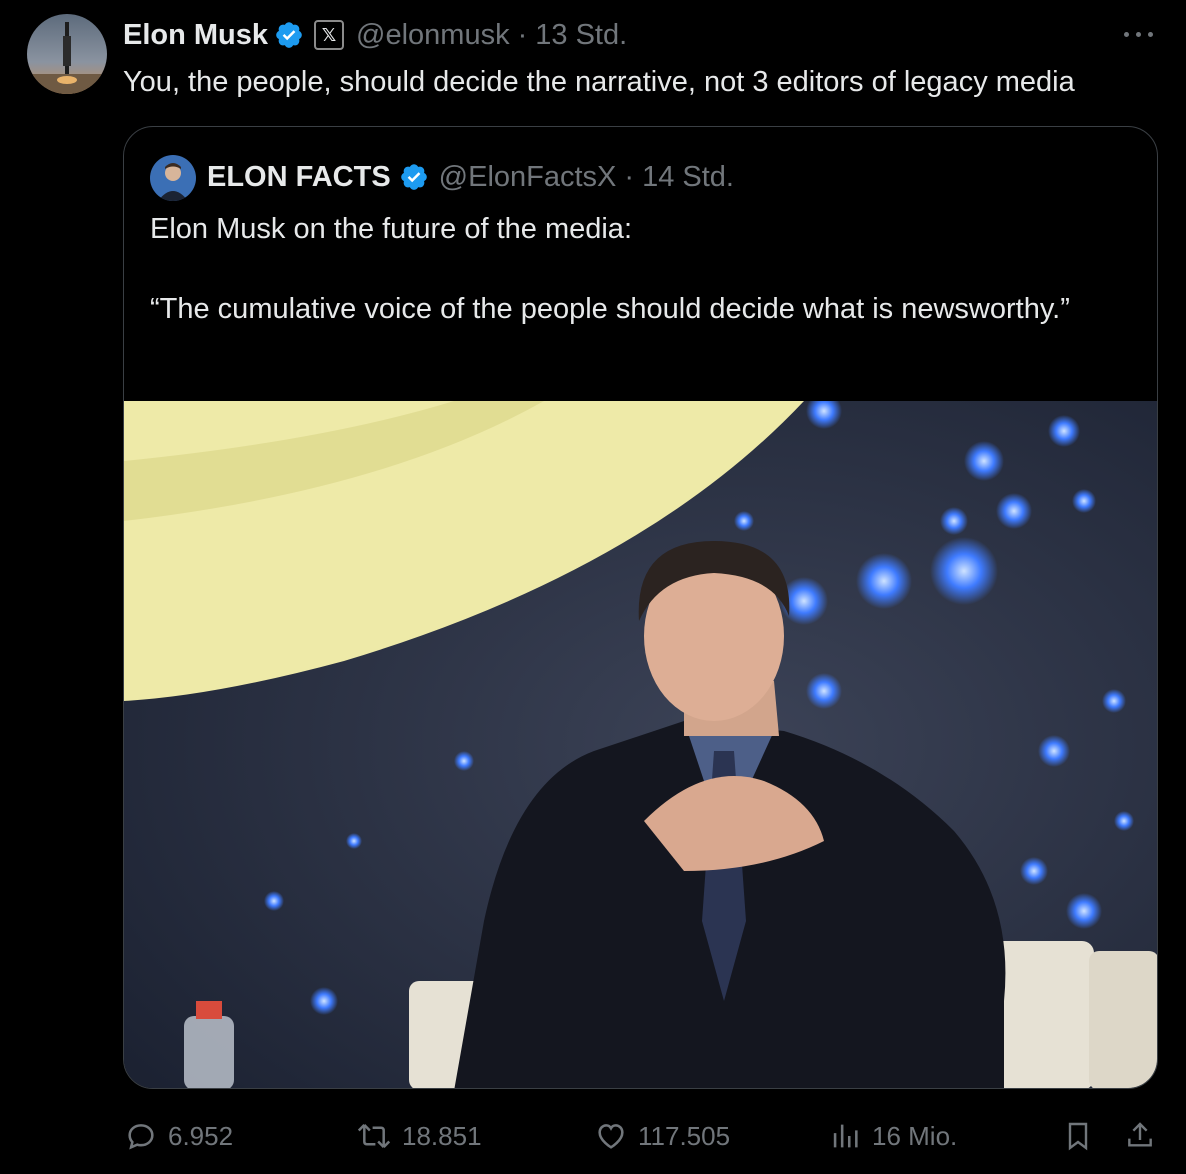 Image resolution: width=1186 pixels, height=1174 pixels. What do you see at coordinates (433, 35) in the screenshot?
I see `author-handle: @elonmusk` at bounding box center [433, 35].